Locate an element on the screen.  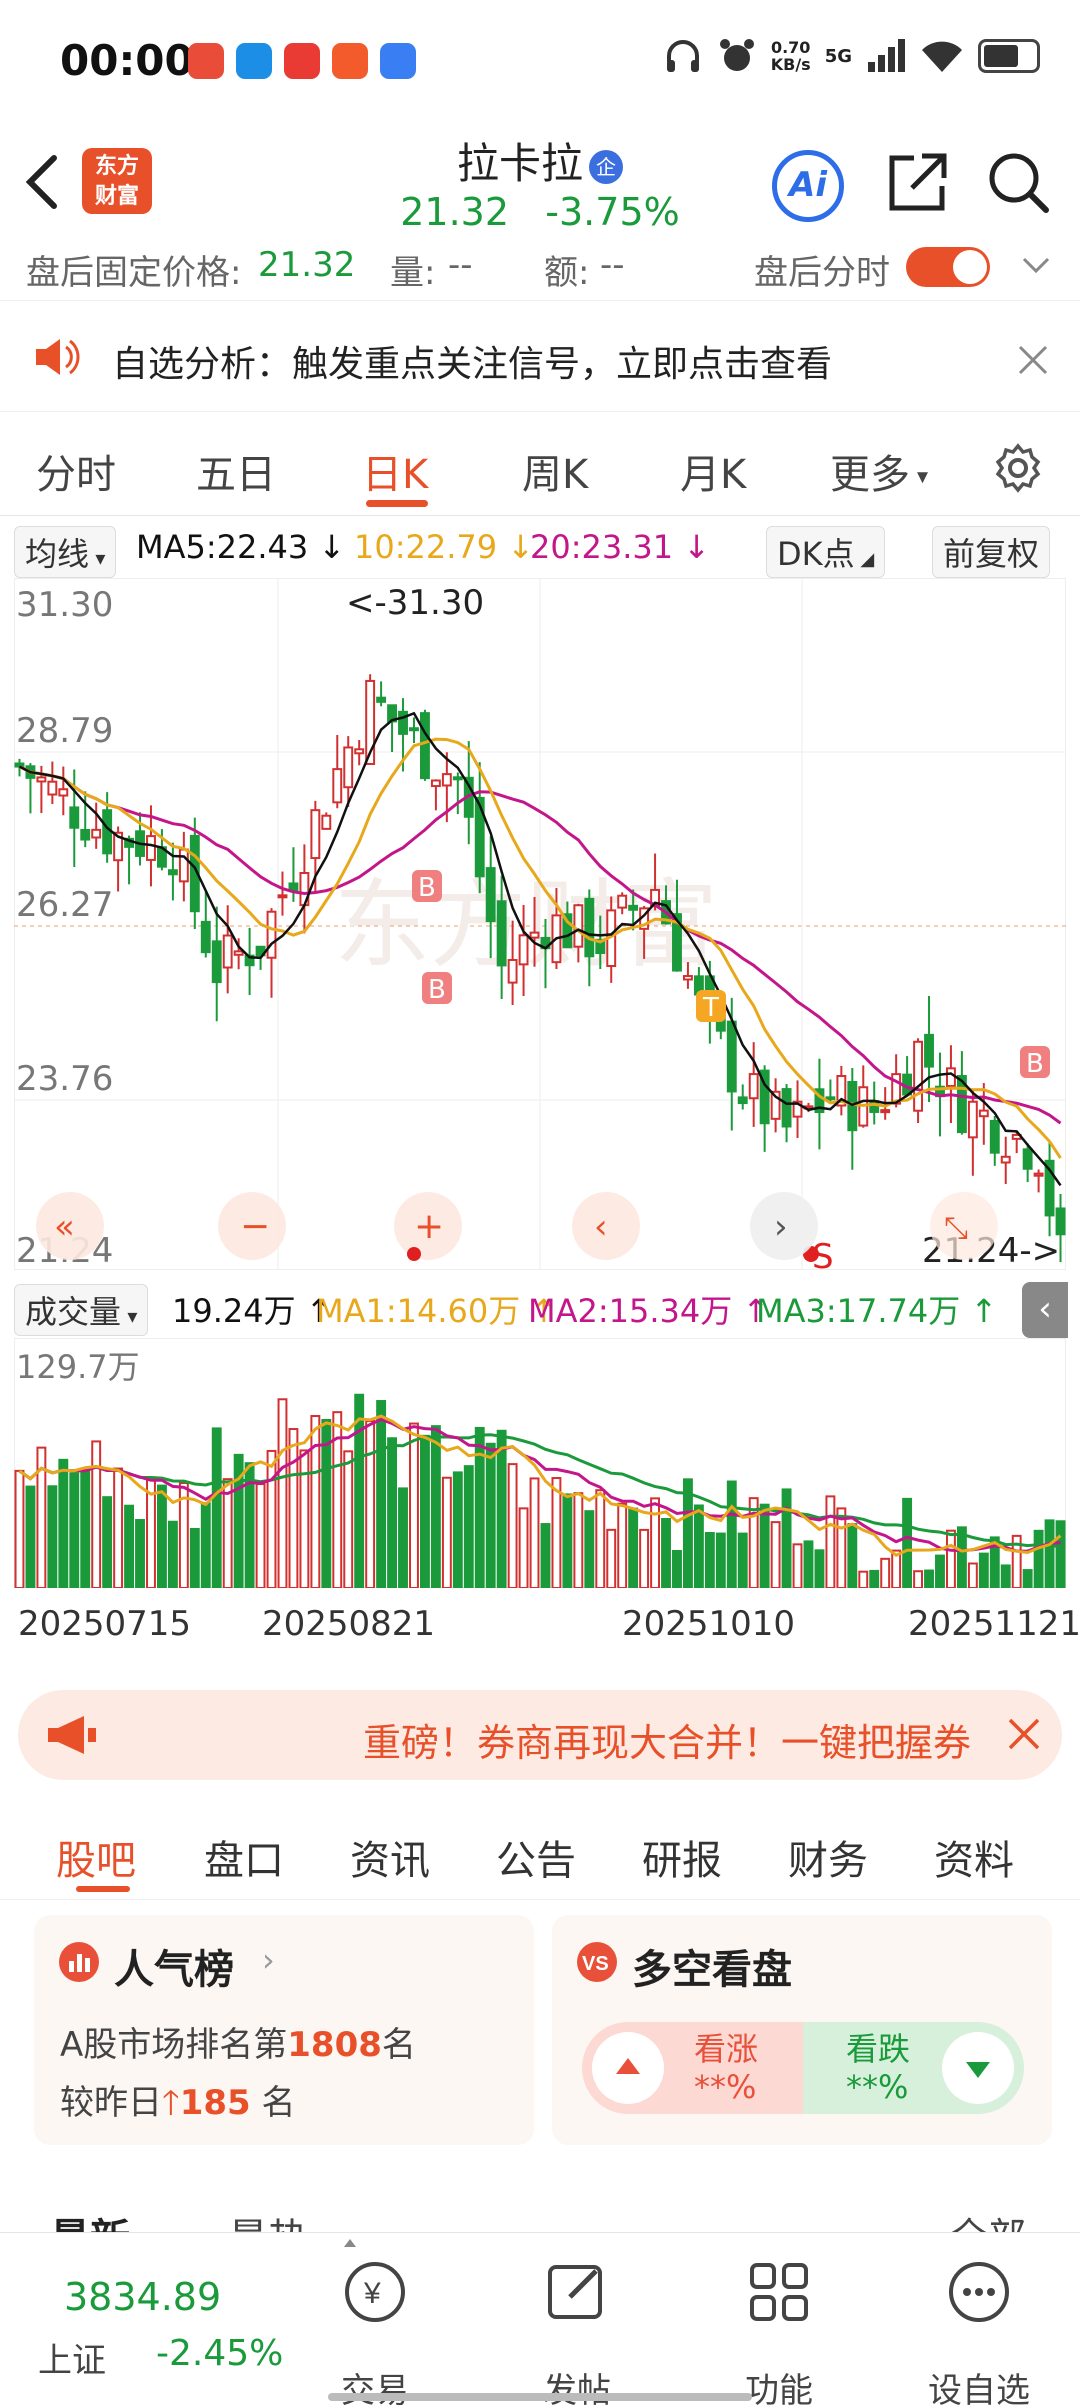
index-change: -2.45% is located at coordinates (219, 2353).